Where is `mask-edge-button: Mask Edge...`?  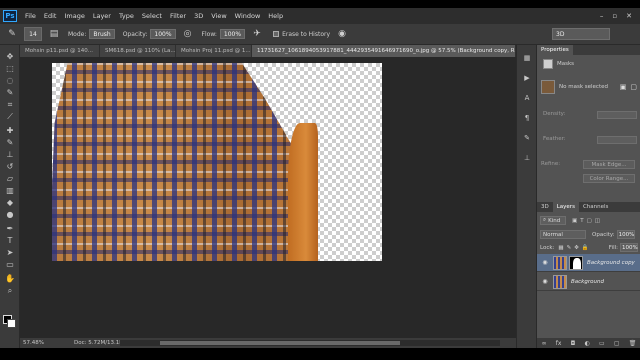
mask-edge-button: Mask Edge... is located at coordinates (609, 164).